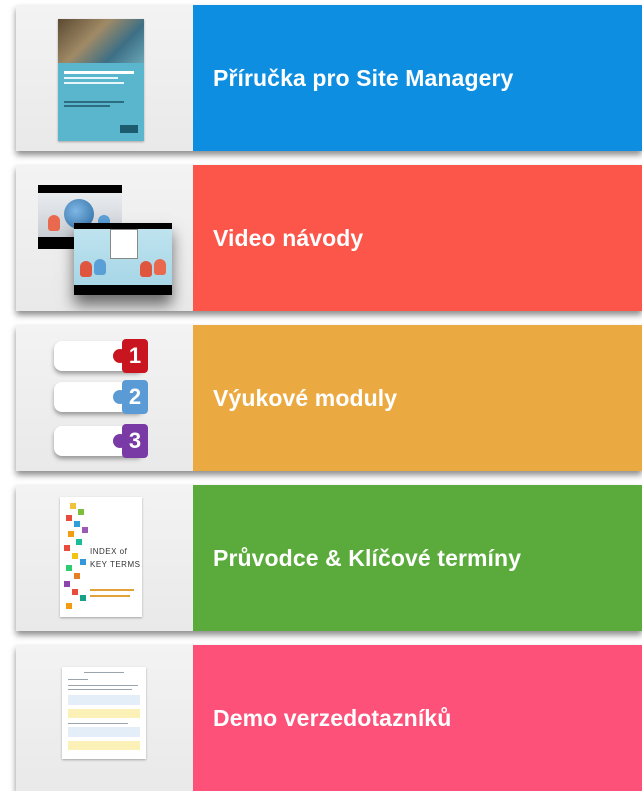  What do you see at coordinates (109, 551) in the screenshot?
I see `index-cover-title-1: INDEX of` at bounding box center [109, 551].